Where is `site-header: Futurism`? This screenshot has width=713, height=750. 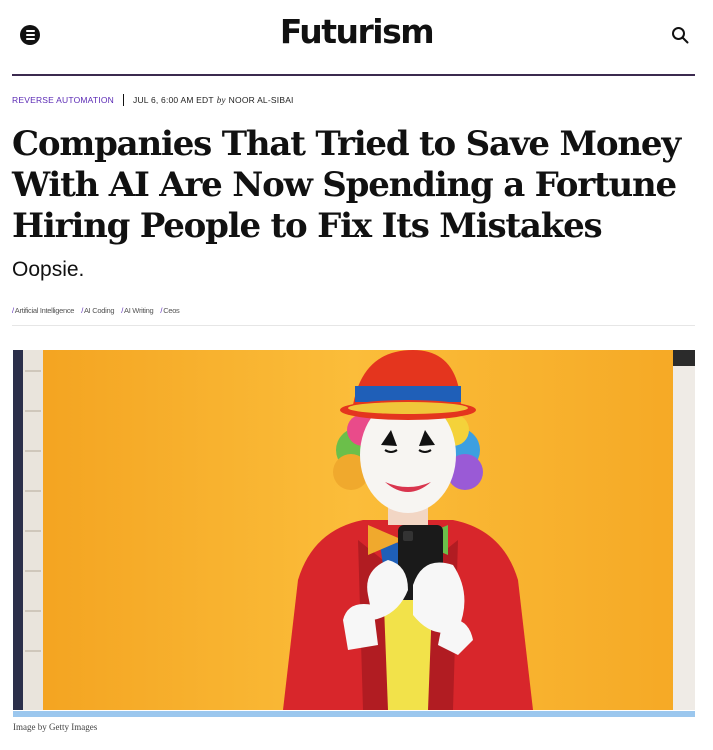
site-header: Futurism is located at coordinates (356, 35).